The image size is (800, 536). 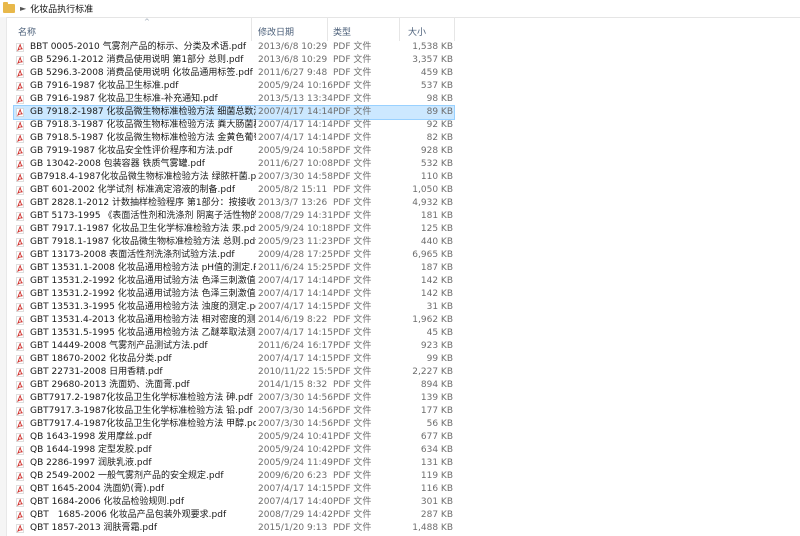 I want to click on file-name: GB 7918.3-1987 化妆品微生物标准检验方法 粪大肠菌群.pdf, so click(x=143, y=125).